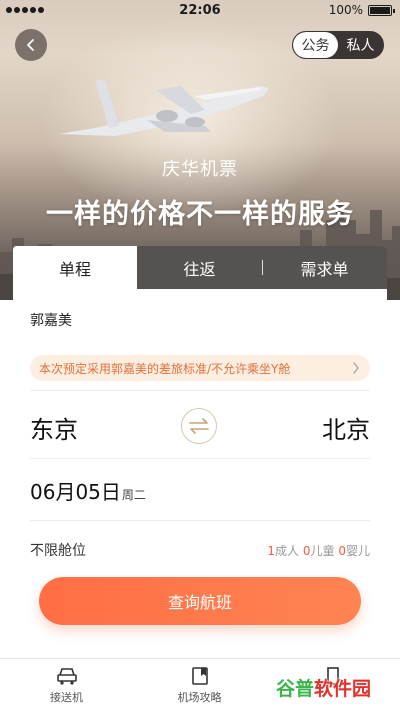 The width and height of the screenshot is (400, 711). What do you see at coordinates (262, 267) in the screenshot?
I see `tab-divider` at bounding box center [262, 267].